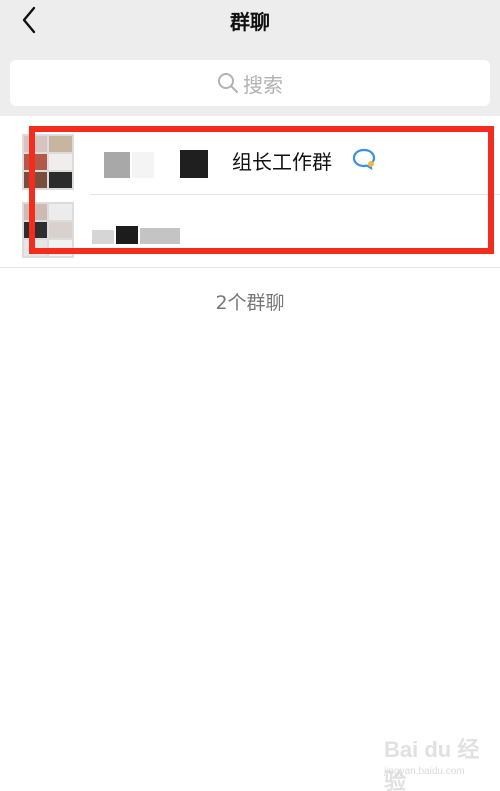 Image resolution: width=500 pixels, height=791 pixels. Describe the element at coordinates (250, 58) in the screenshot. I see `top-bar: 群聊 搜索` at that location.